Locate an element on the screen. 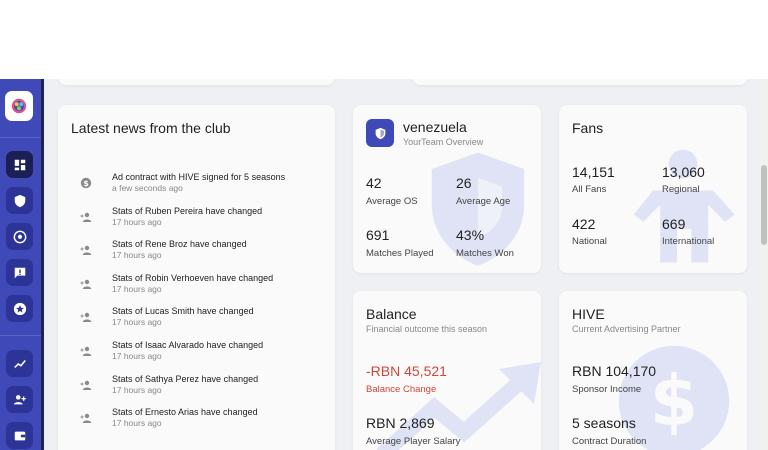  sidebar-item-favorites is located at coordinates (19, 308).